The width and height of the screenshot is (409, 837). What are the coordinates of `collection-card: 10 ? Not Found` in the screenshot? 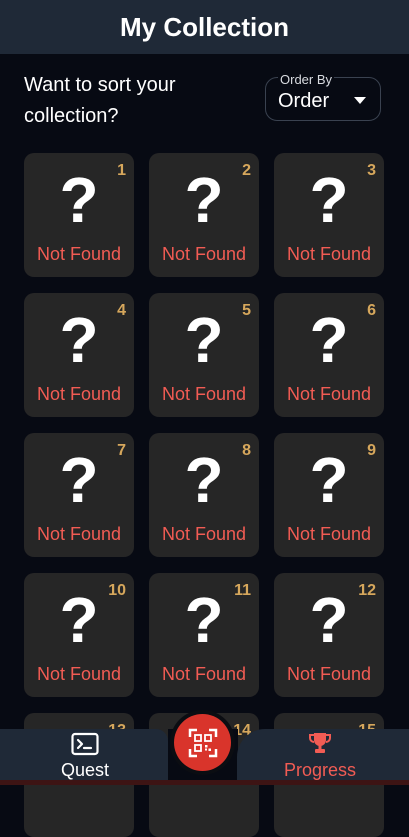 It's located at (79, 635).